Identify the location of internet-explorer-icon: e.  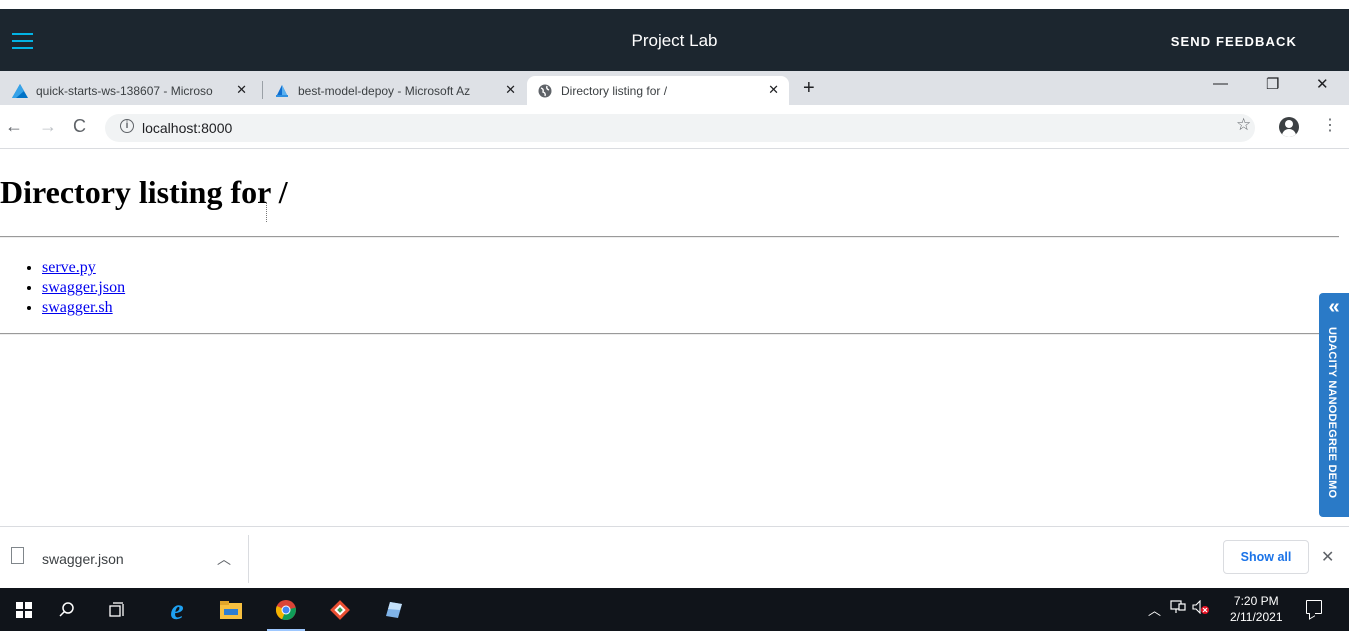
(177, 609).